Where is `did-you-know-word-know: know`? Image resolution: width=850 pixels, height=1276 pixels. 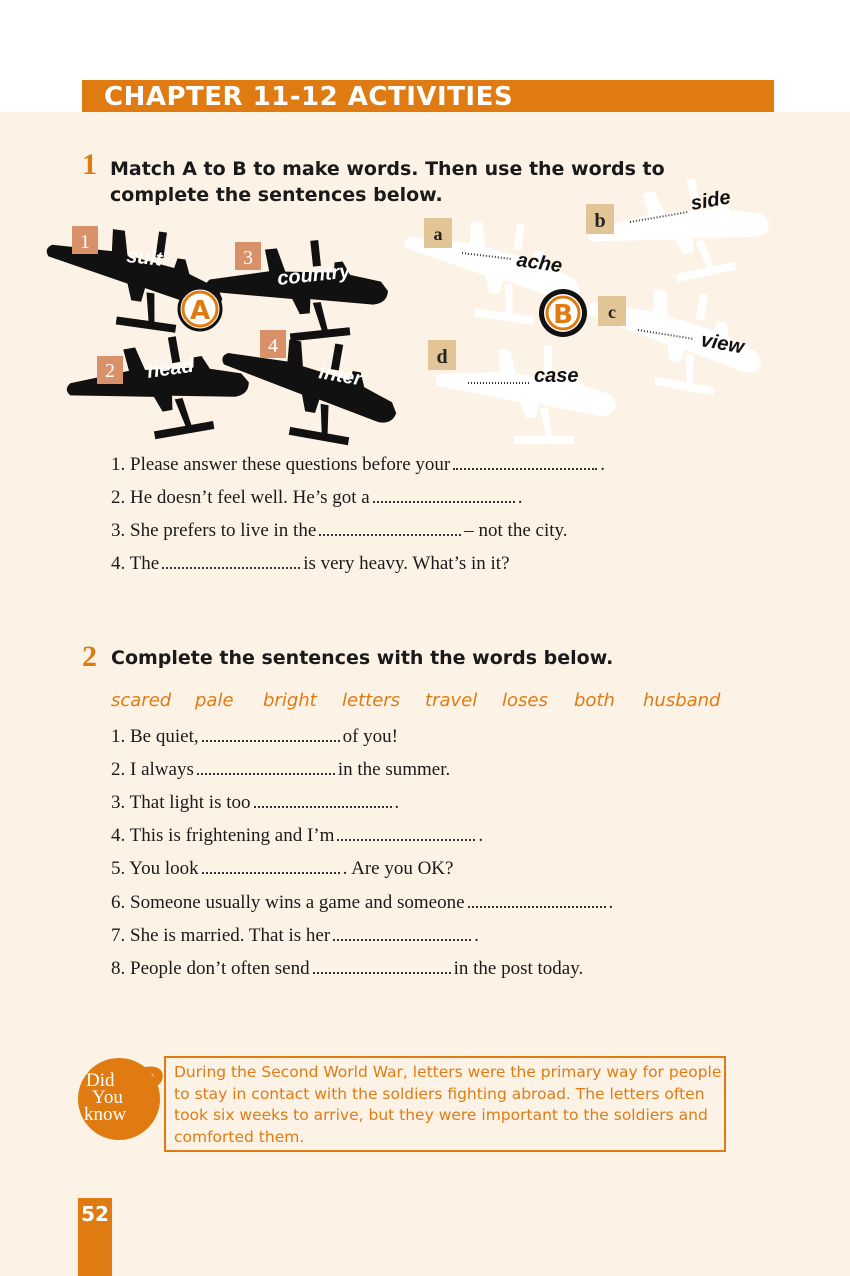
did-you-know-word-know: know is located at coordinates (105, 1114).